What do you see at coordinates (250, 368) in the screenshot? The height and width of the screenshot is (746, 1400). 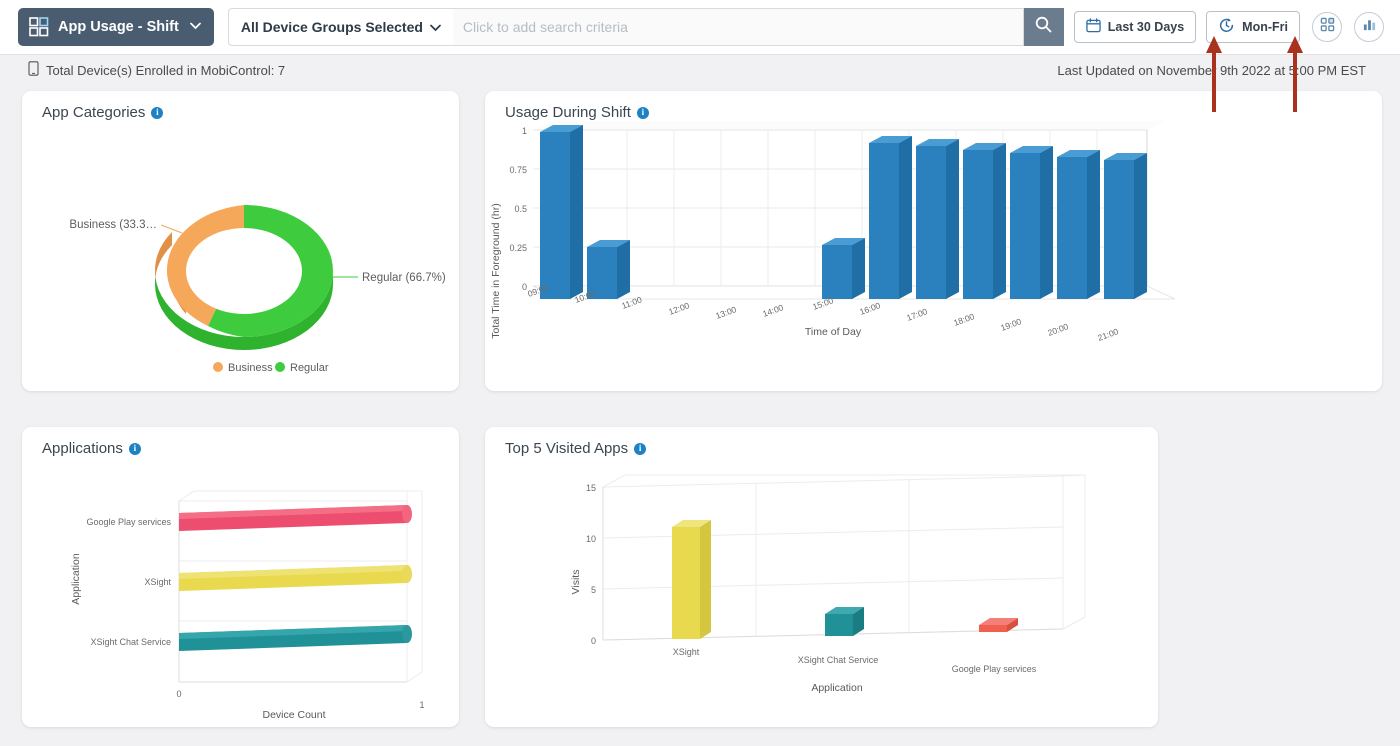 I see `legend-label-business: Business` at bounding box center [250, 368].